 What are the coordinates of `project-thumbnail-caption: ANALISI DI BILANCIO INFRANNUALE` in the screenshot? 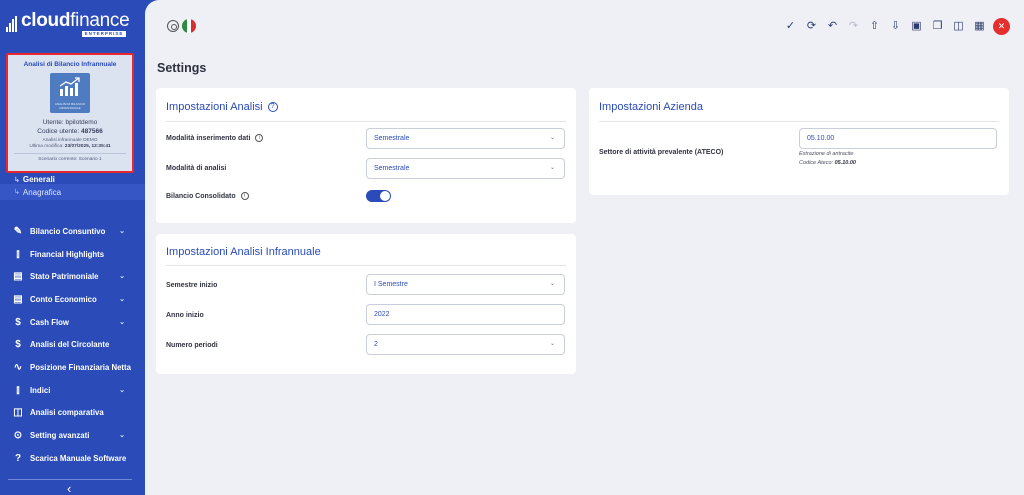 It's located at (70, 106).